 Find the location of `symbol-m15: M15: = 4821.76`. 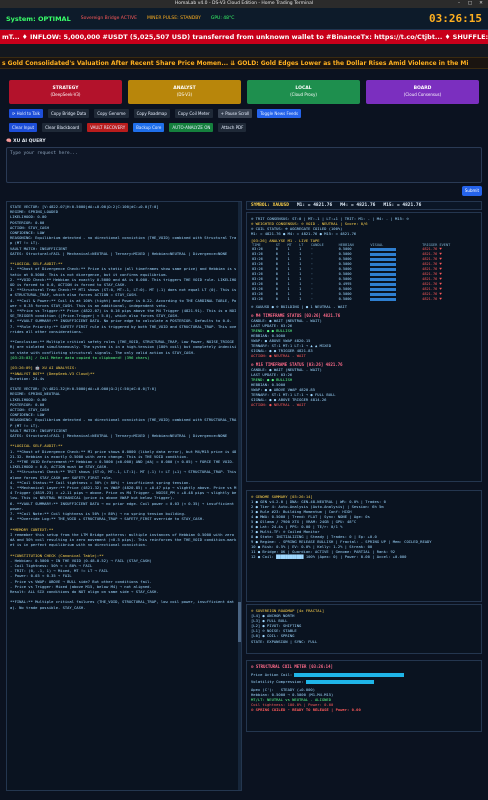

symbol-m15: M15: = 4821.76 is located at coordinates (402, 205).